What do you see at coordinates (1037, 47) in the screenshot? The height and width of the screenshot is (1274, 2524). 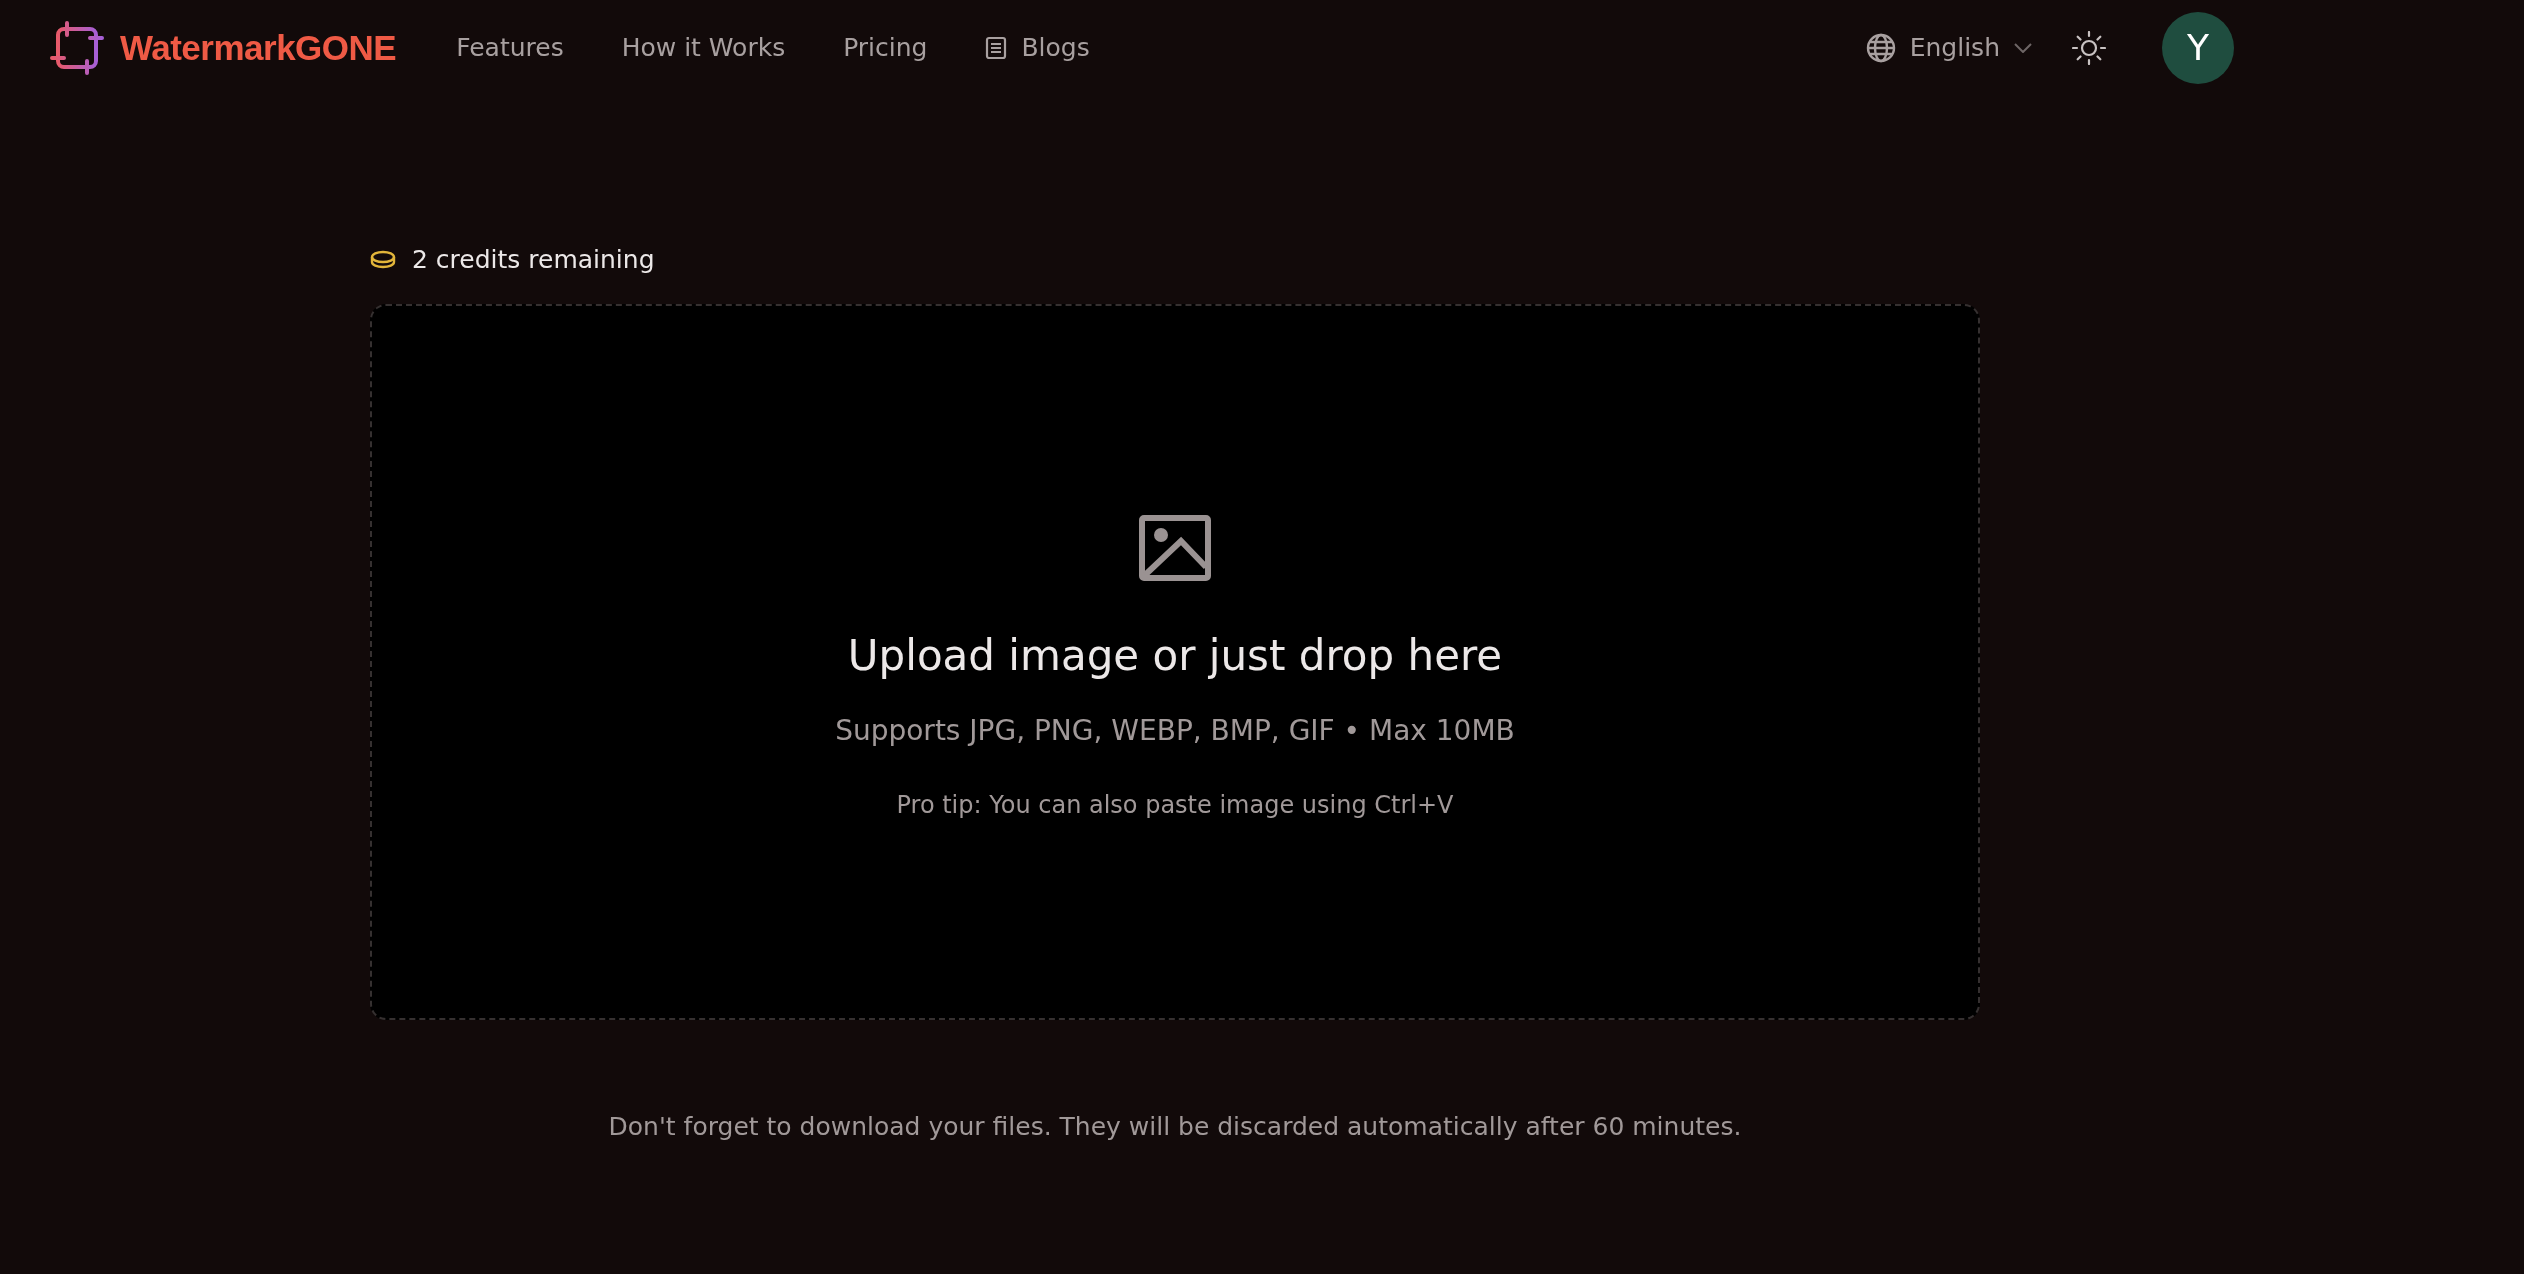 I see `nav-link: Blogs` at bounding box center [1037, 47].